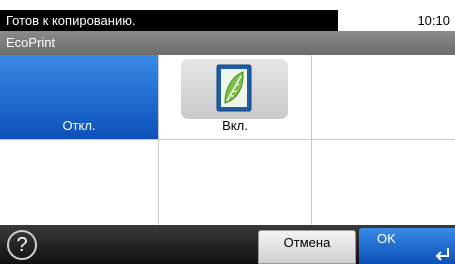  What do you see at coordinates (227, 43) in the screenshot?
I see `screen-title: EcoPrint` at bounding box center [227, 43].